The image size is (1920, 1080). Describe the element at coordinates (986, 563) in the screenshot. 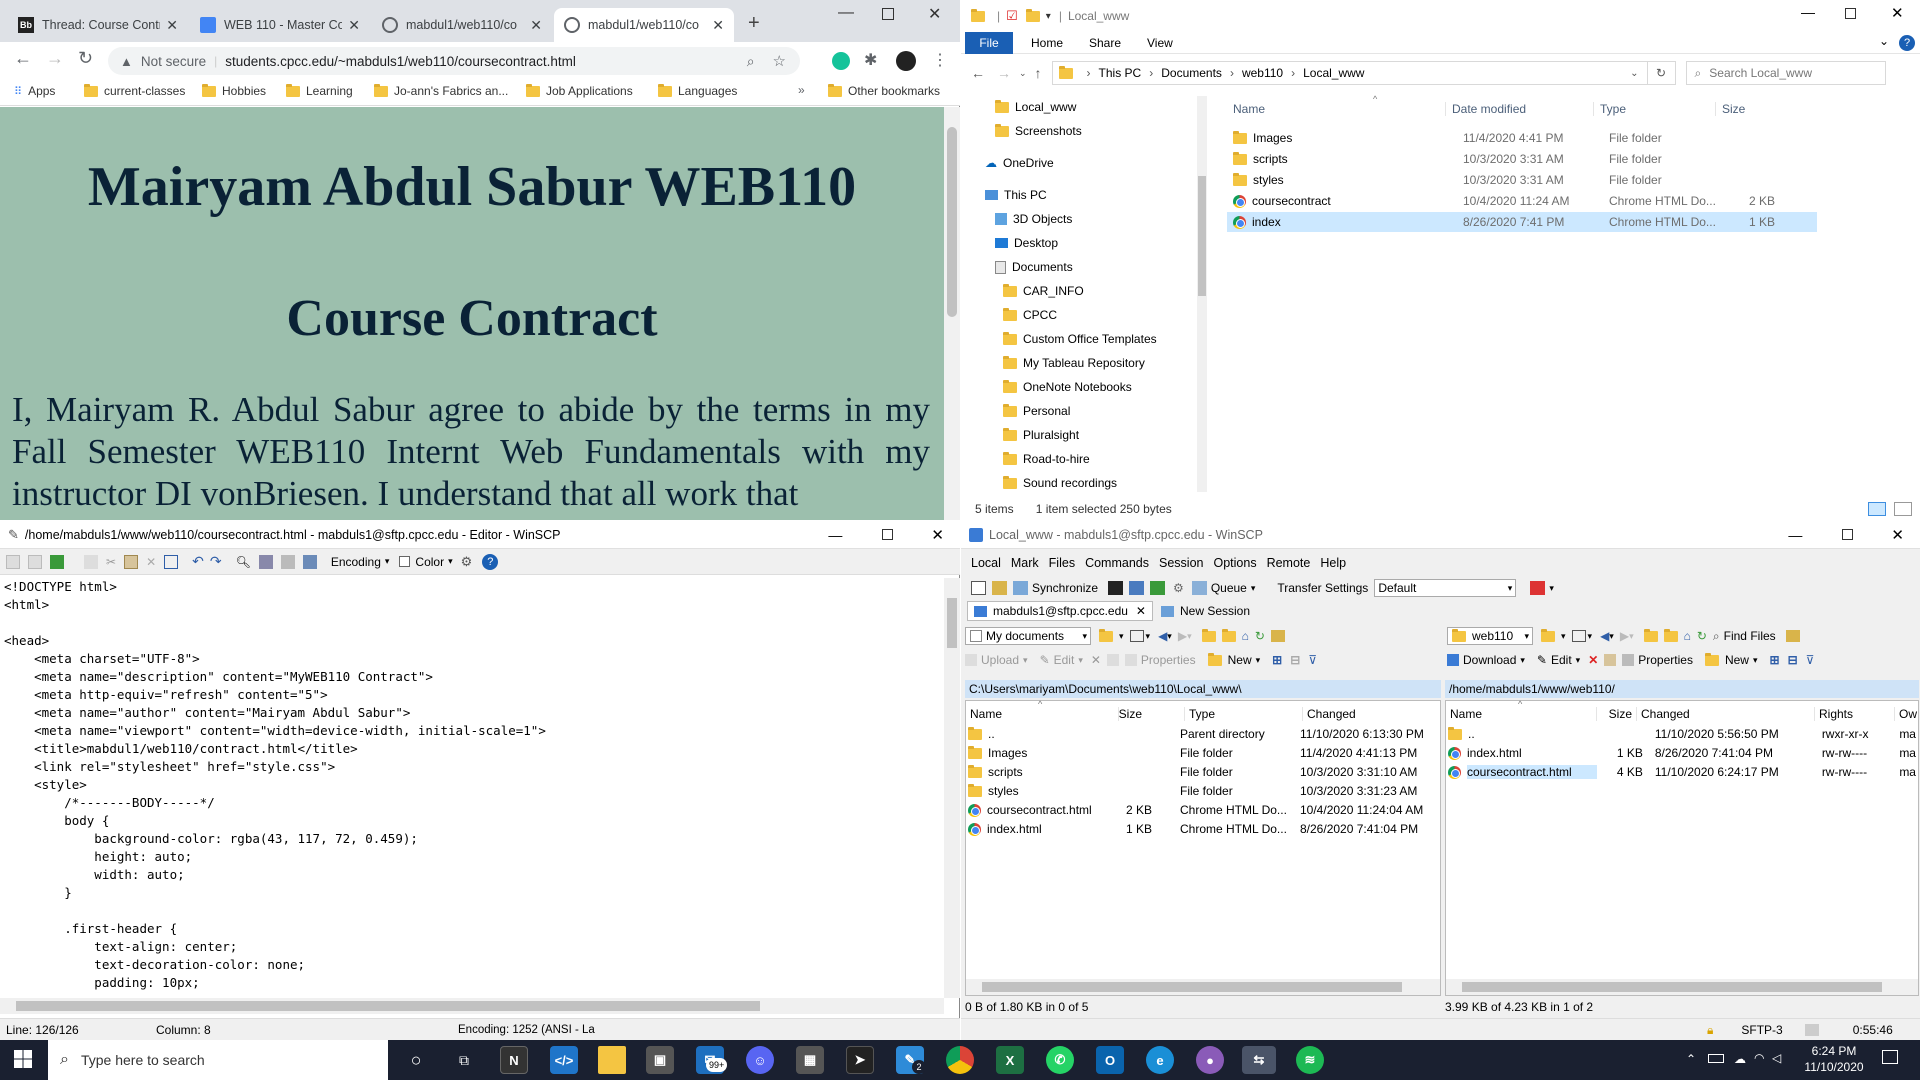

I see `menu-local: Local` at that location.